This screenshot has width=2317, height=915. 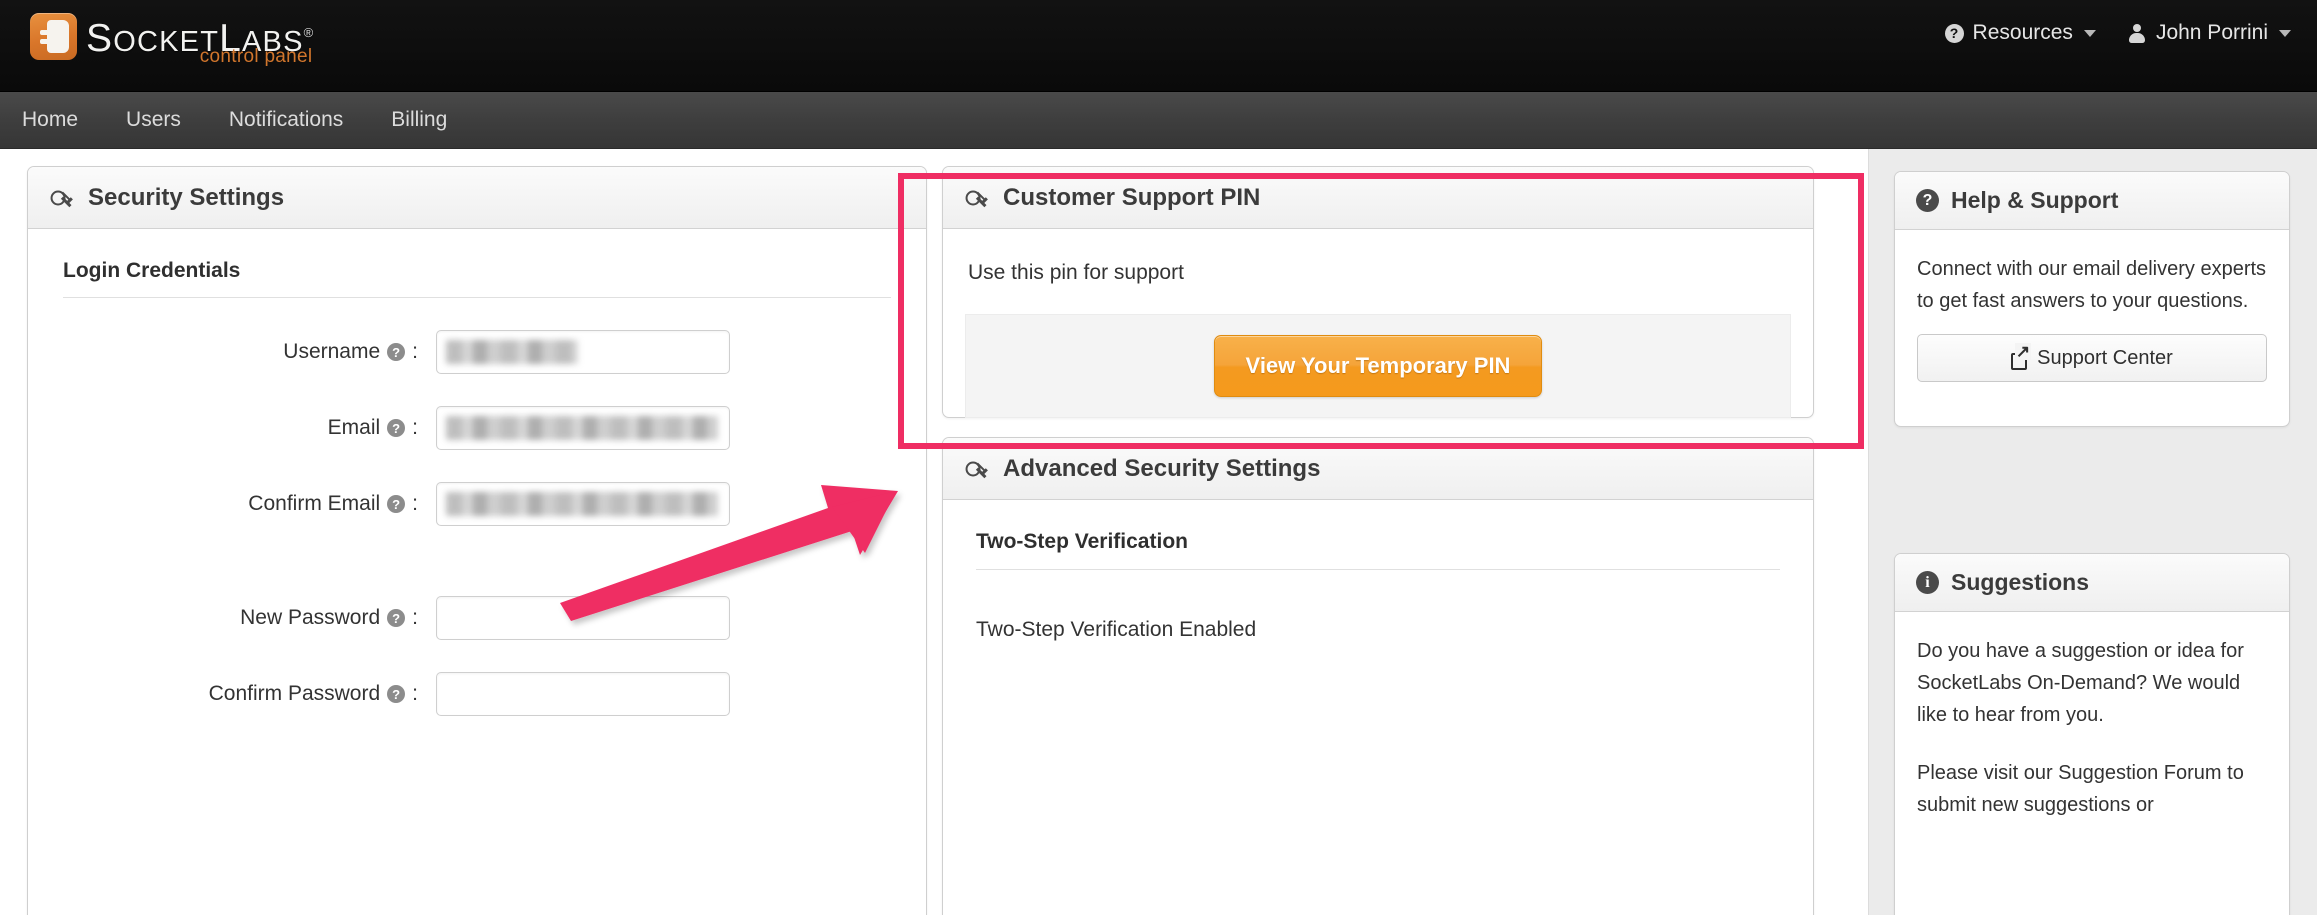 I want to click on username-help-icon: ?, so click(x=396, y=352).